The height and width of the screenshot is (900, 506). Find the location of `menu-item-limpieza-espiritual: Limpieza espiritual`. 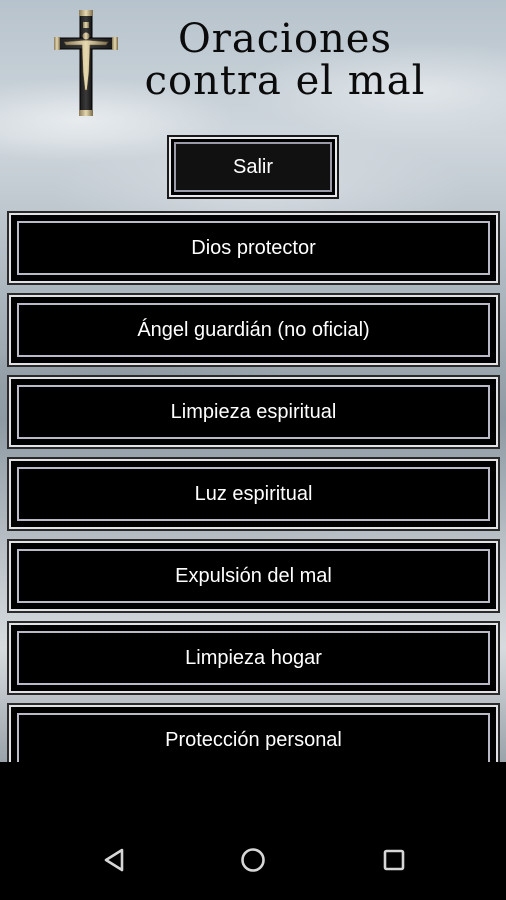

menu-item-limpieza-espiritual: Limpieza espiritual is located at coordinates (253, 412).